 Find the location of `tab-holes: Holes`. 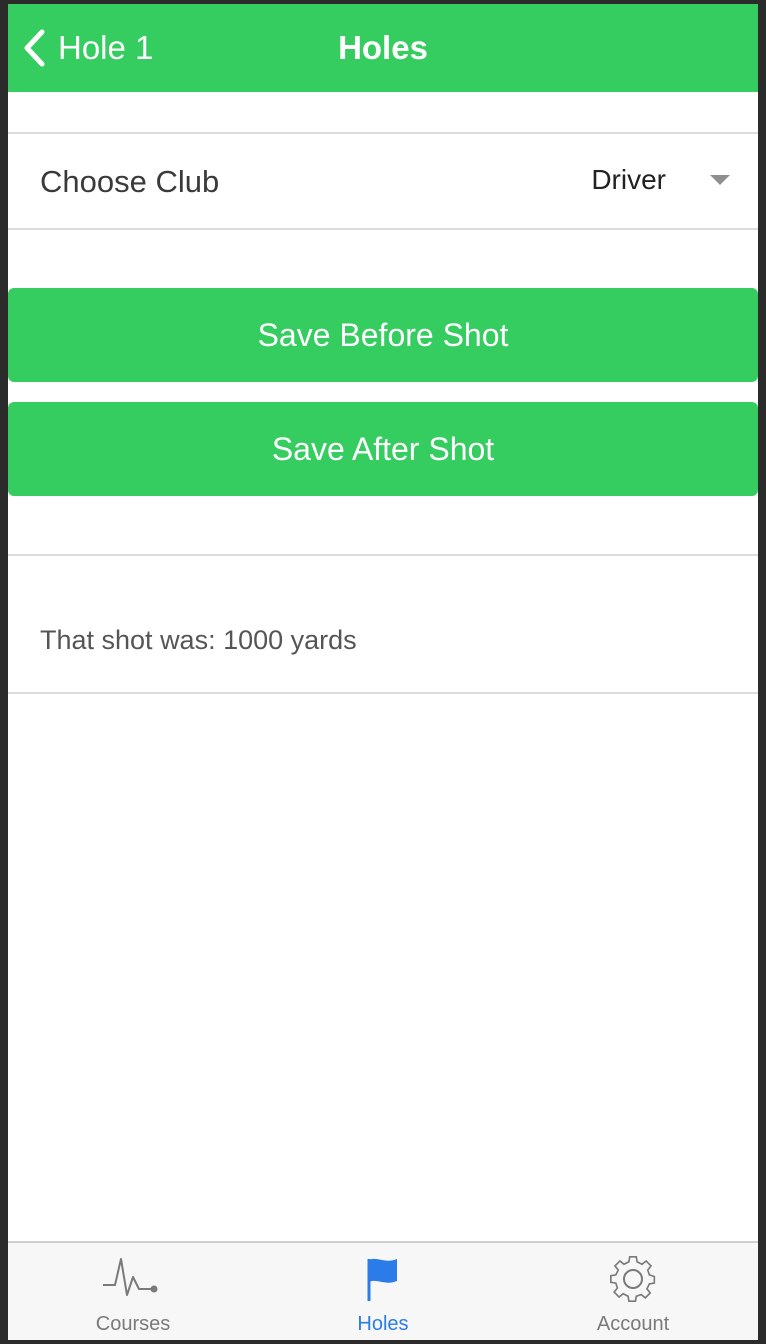

tab-holes: Holes is located at coordinates (383, 1291).